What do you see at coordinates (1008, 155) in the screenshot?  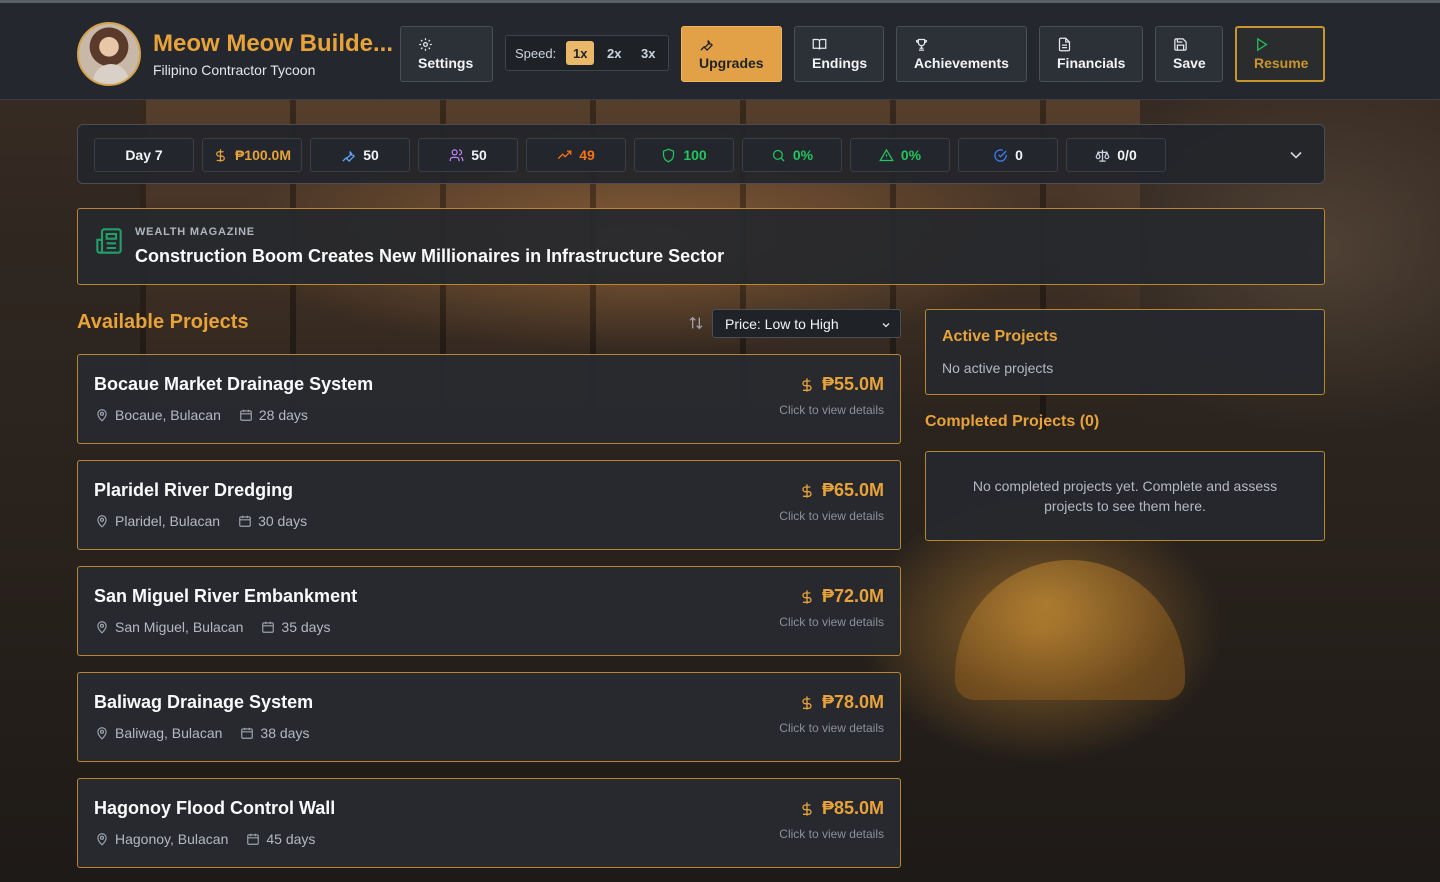 I see `stat-completed: 0` at bounding box center [1008, 155].